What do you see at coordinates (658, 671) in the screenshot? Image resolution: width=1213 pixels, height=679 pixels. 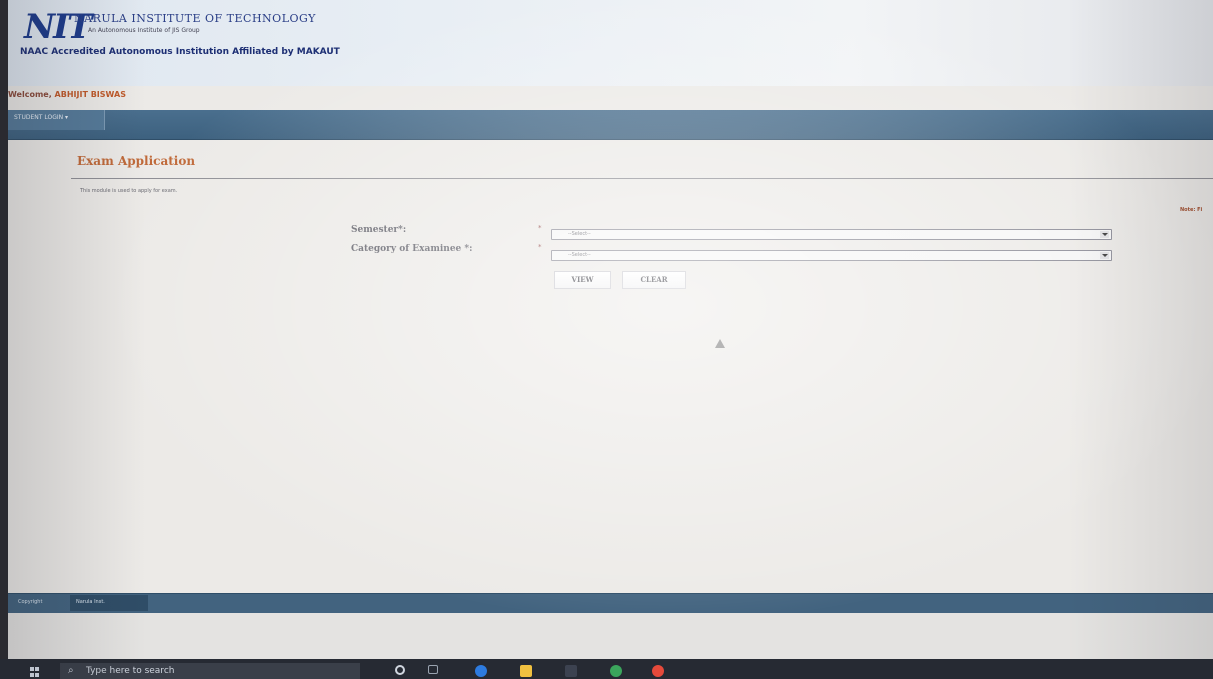 I see `chrome-profile-icon` at bounding box center [658, 671].